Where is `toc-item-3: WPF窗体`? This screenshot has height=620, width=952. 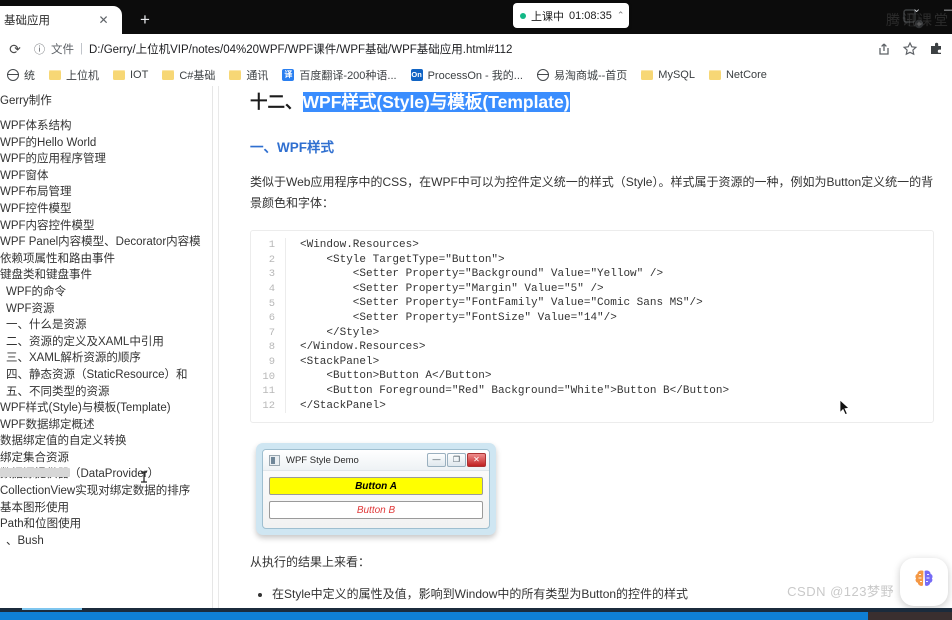 toc-item-3: WPF窗体 is located at coordinates (106, 176).